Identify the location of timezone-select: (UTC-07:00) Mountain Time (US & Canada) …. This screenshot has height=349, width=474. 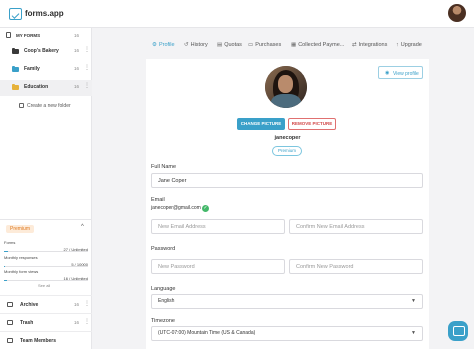
(287, 333).